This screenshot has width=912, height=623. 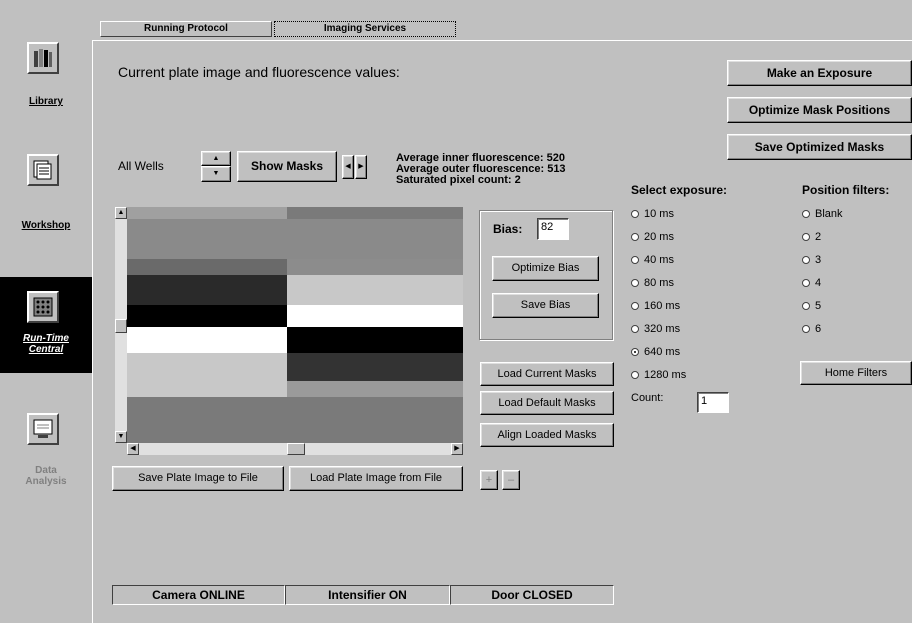 What do you see at coordinates (662, 306) in the screenshot?
I see `radio-label: 160 ms` at bounding box center [662, 306].